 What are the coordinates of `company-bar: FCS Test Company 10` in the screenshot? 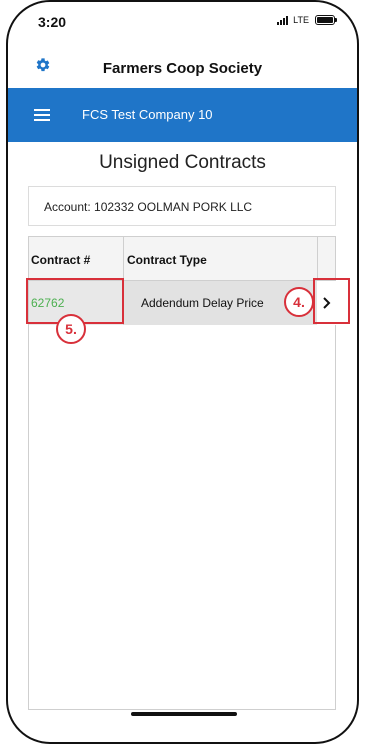 It's located at (182, 115).